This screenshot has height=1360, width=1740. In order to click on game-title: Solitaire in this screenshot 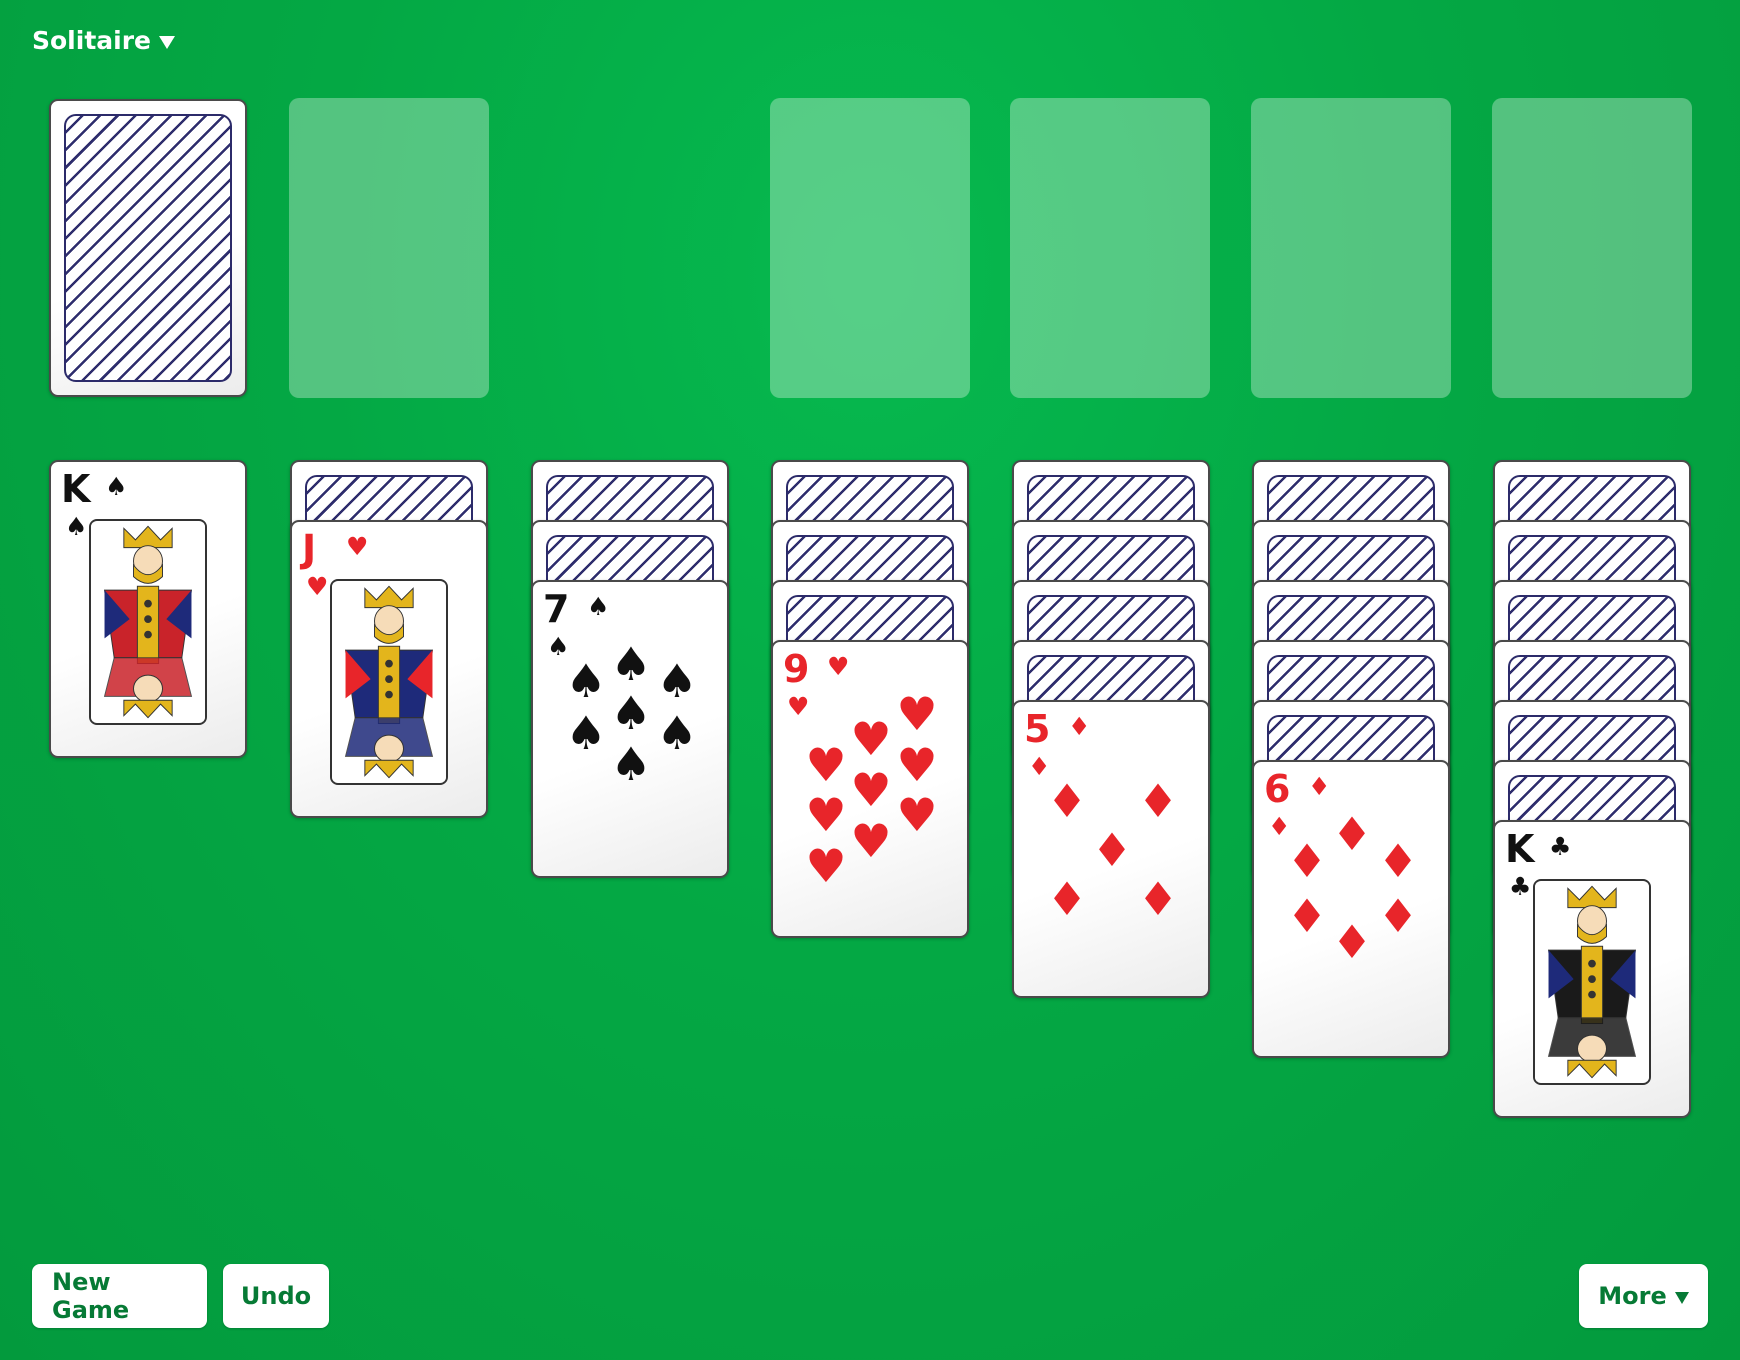, I will do `click(91, 40)`.